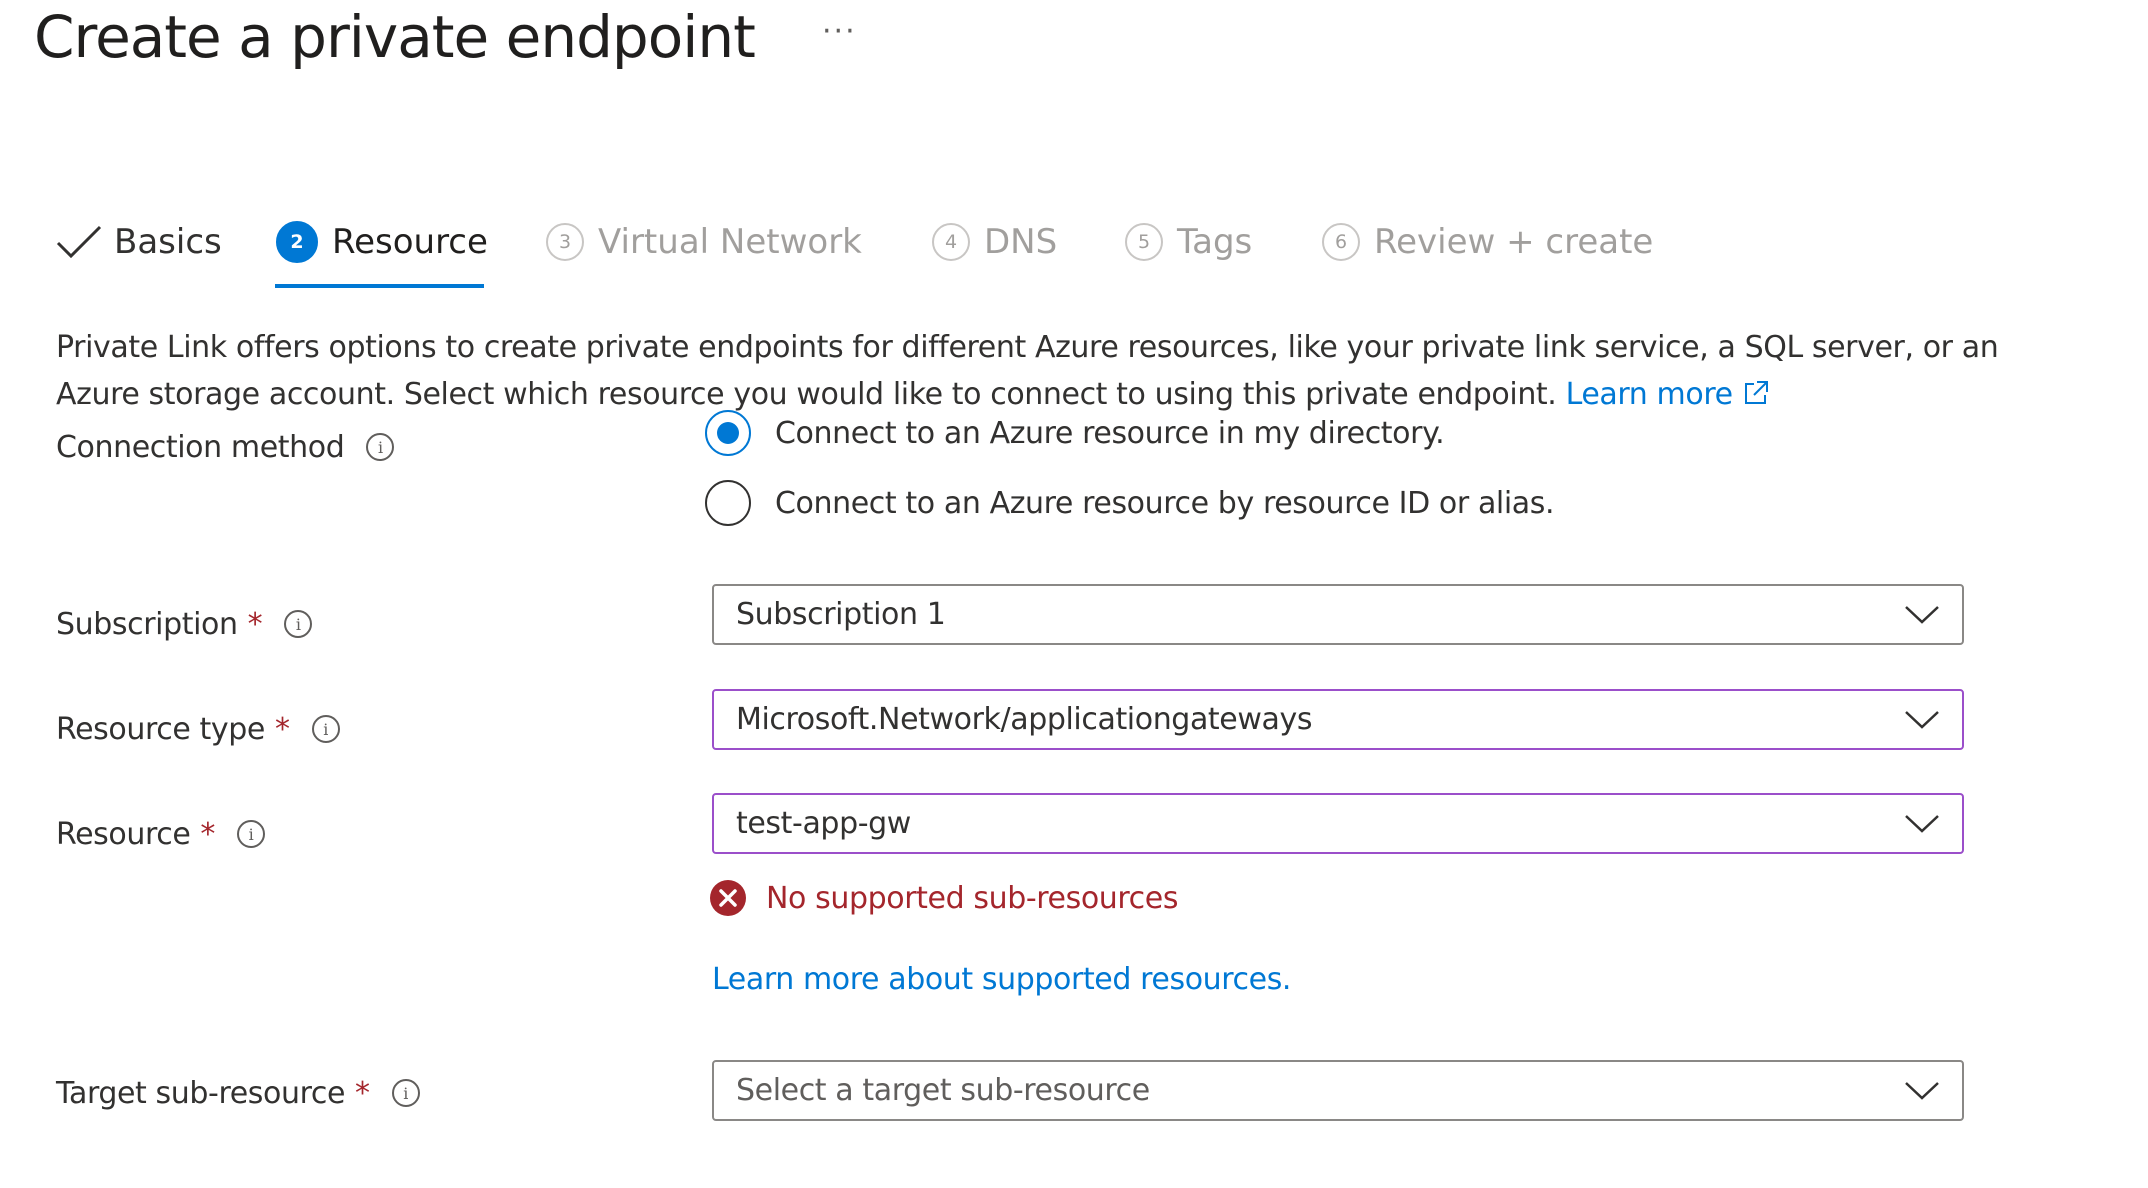 This screenshot has width=2148, height=1188. Describe the element at coordinates (839, 31) in the screenshot. I see `more-options-button: ···` at that location.